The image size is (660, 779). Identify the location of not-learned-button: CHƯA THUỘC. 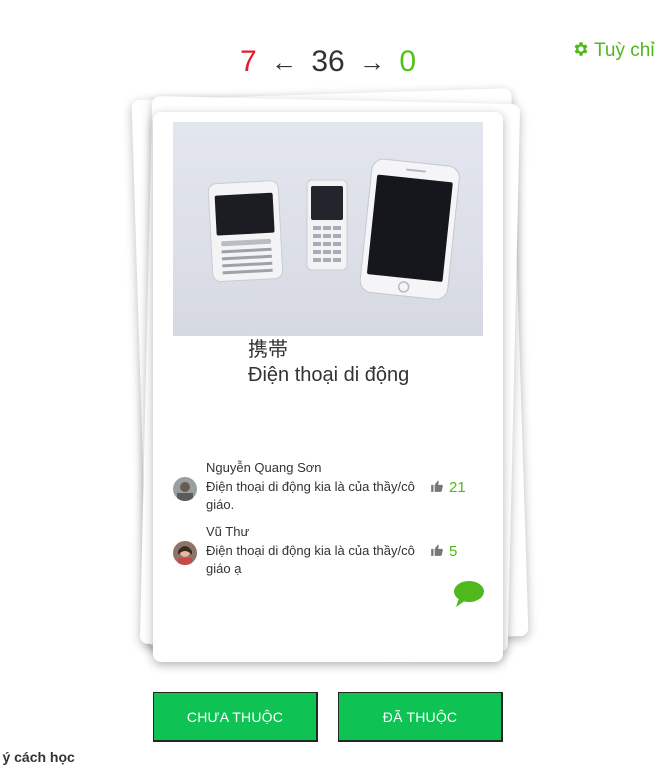
(235, 717).